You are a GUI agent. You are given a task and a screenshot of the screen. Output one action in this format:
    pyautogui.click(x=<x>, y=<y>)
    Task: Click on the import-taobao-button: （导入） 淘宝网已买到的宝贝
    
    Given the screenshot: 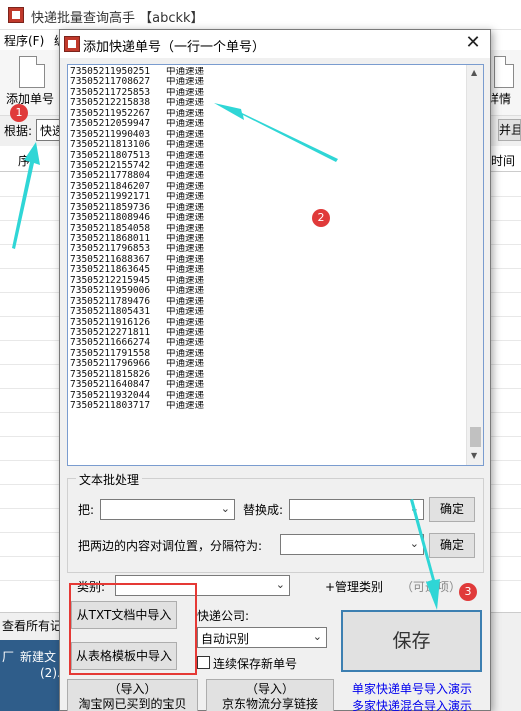 What is the action you would take?
    pyautogui.click(x=132, y=695)
    